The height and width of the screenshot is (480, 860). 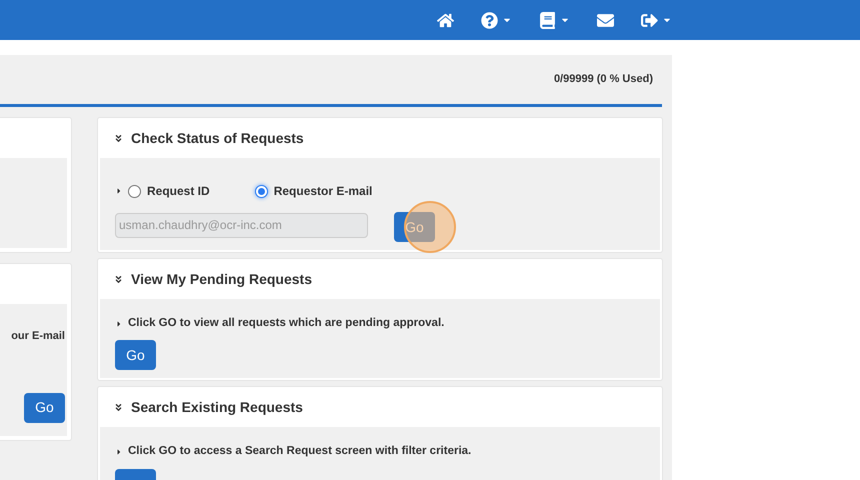 What do you see at coordinates (445, 20) in the screenshot?
I see `home-icon` at bounding box center [445, 20].